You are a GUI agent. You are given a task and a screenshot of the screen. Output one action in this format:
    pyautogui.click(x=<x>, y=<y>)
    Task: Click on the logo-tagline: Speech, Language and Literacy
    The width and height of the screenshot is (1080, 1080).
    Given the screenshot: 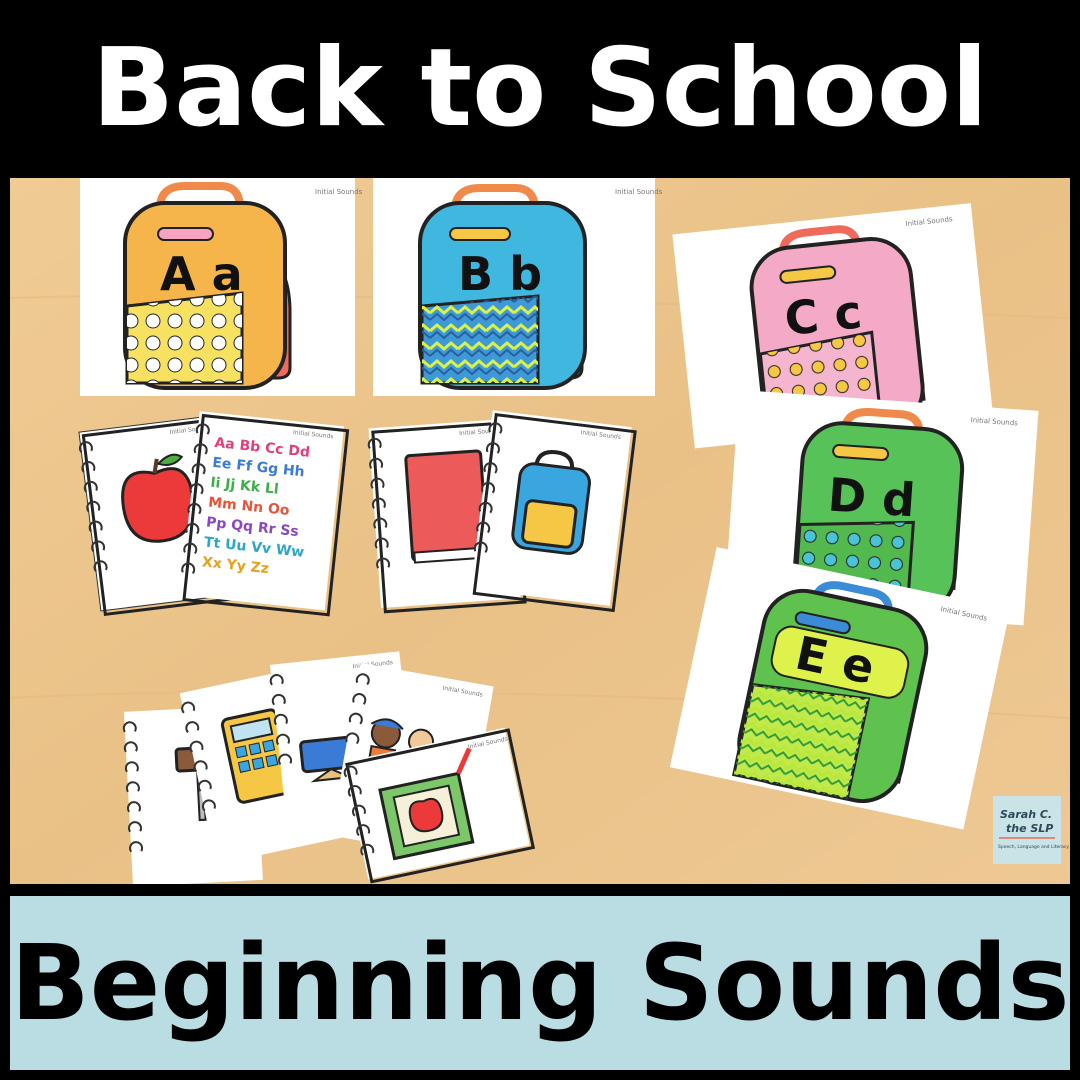 What is the action you would take?
    pyautogui.click(x=1033, y=847)
    